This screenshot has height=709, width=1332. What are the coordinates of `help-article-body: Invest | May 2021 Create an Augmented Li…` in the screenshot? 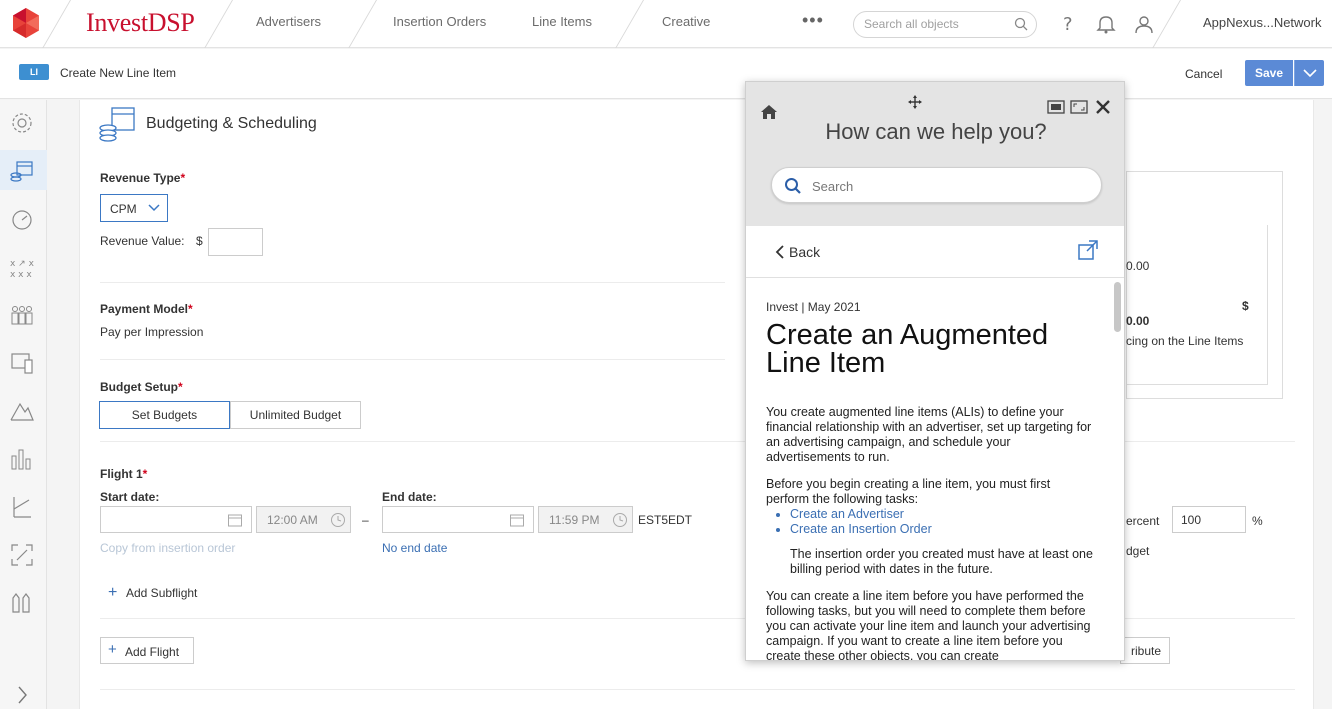 It's located at (931, 480).